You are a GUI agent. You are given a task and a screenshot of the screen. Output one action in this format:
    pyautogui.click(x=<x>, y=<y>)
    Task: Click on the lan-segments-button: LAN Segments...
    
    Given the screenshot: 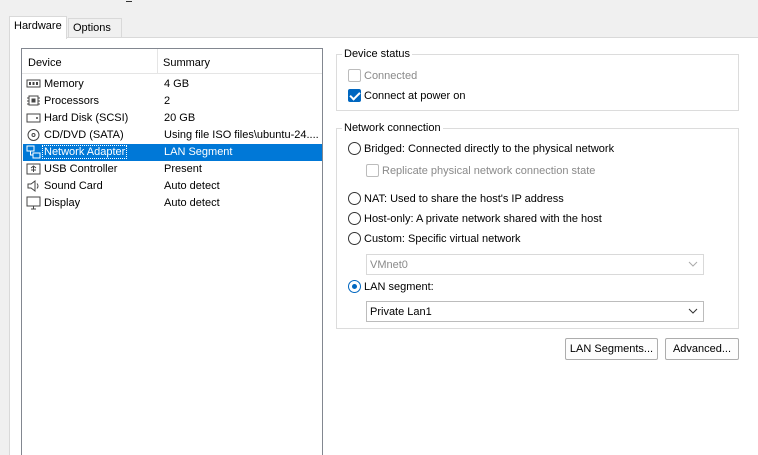 What is the action you would take?
    pyautogui.click(x=611, y=349)
    